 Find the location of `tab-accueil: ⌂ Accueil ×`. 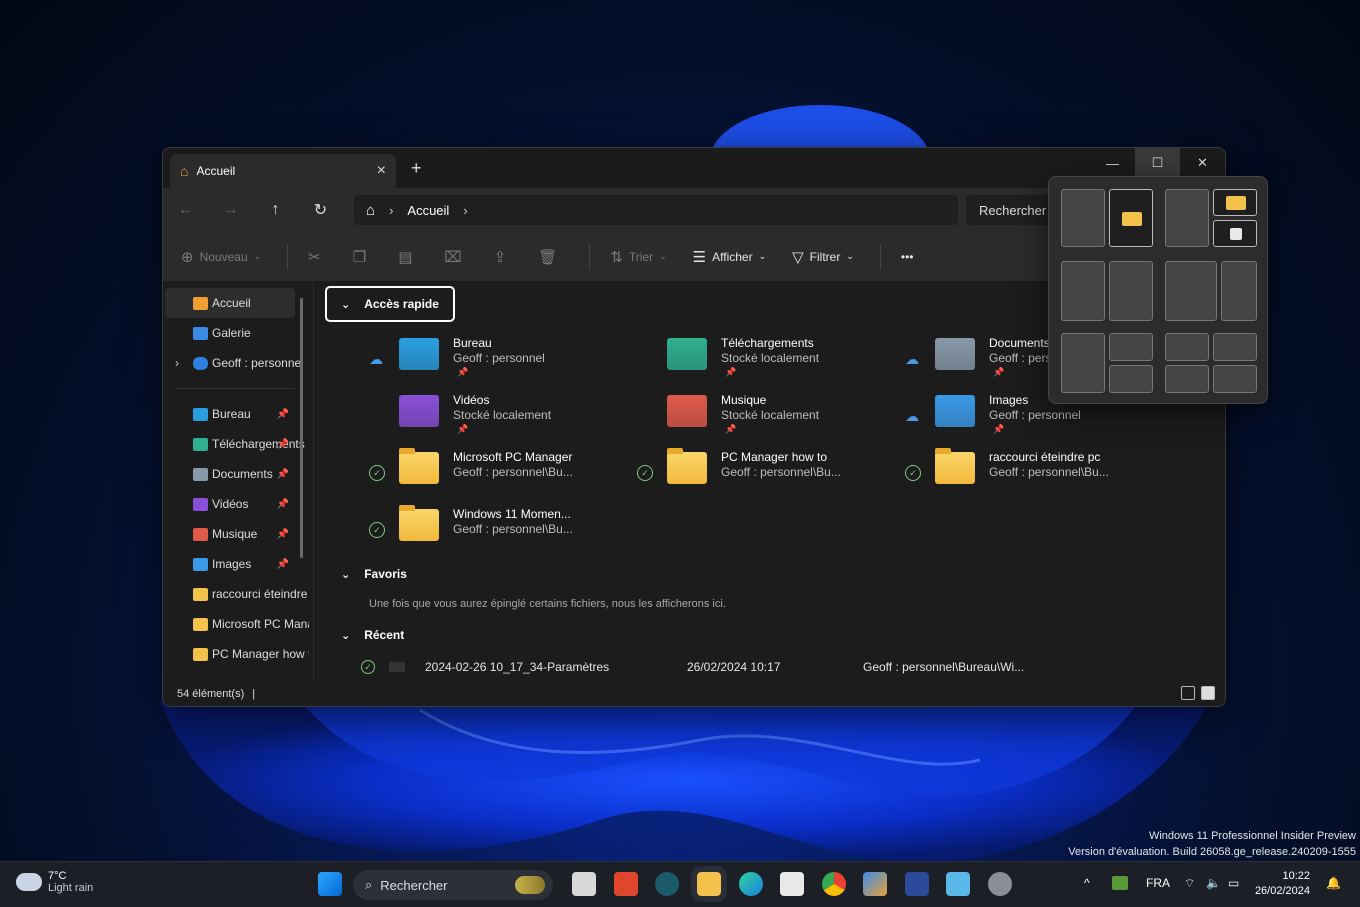

tab-accueil: ⌂ Accueil × is located at coordinates (283, 171).